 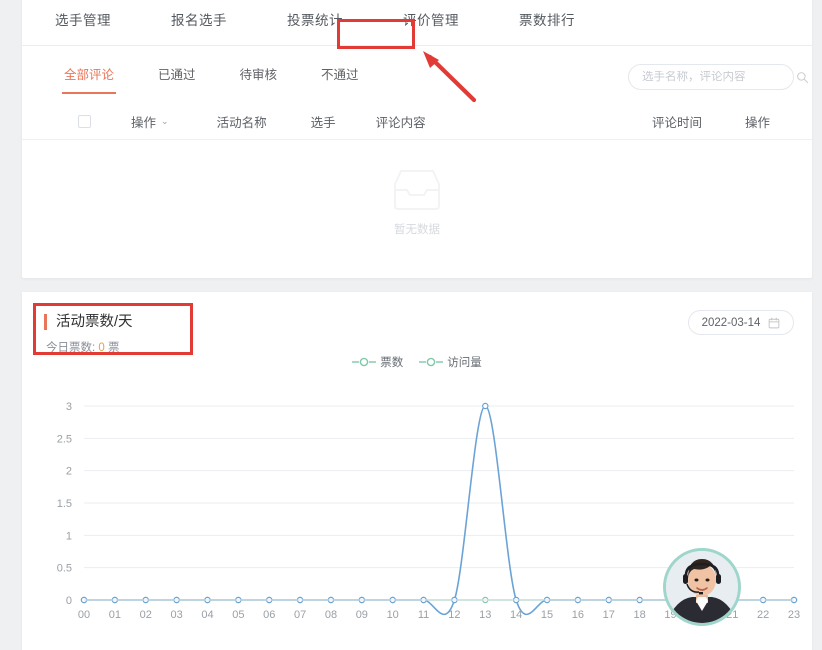 What do you see at coordinates (177, 76) in the screenshot?
I see `filter-approved: 已通过` at bounding box center [177, 76].